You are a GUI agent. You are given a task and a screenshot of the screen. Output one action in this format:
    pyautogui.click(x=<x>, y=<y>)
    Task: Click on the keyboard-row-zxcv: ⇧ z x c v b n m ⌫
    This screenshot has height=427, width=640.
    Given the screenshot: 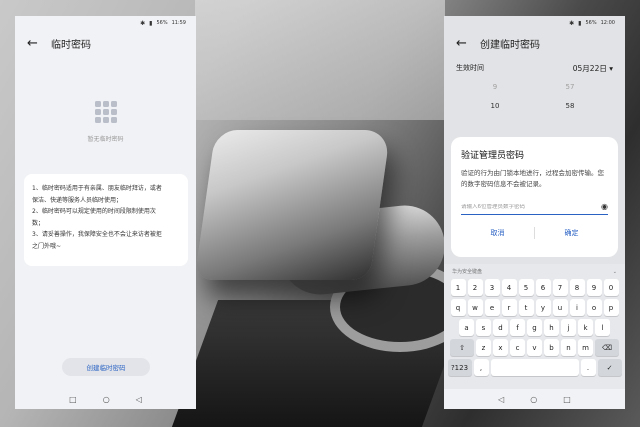 What is the action you would take?
    pyautogui.click(x=534, y=347)
    